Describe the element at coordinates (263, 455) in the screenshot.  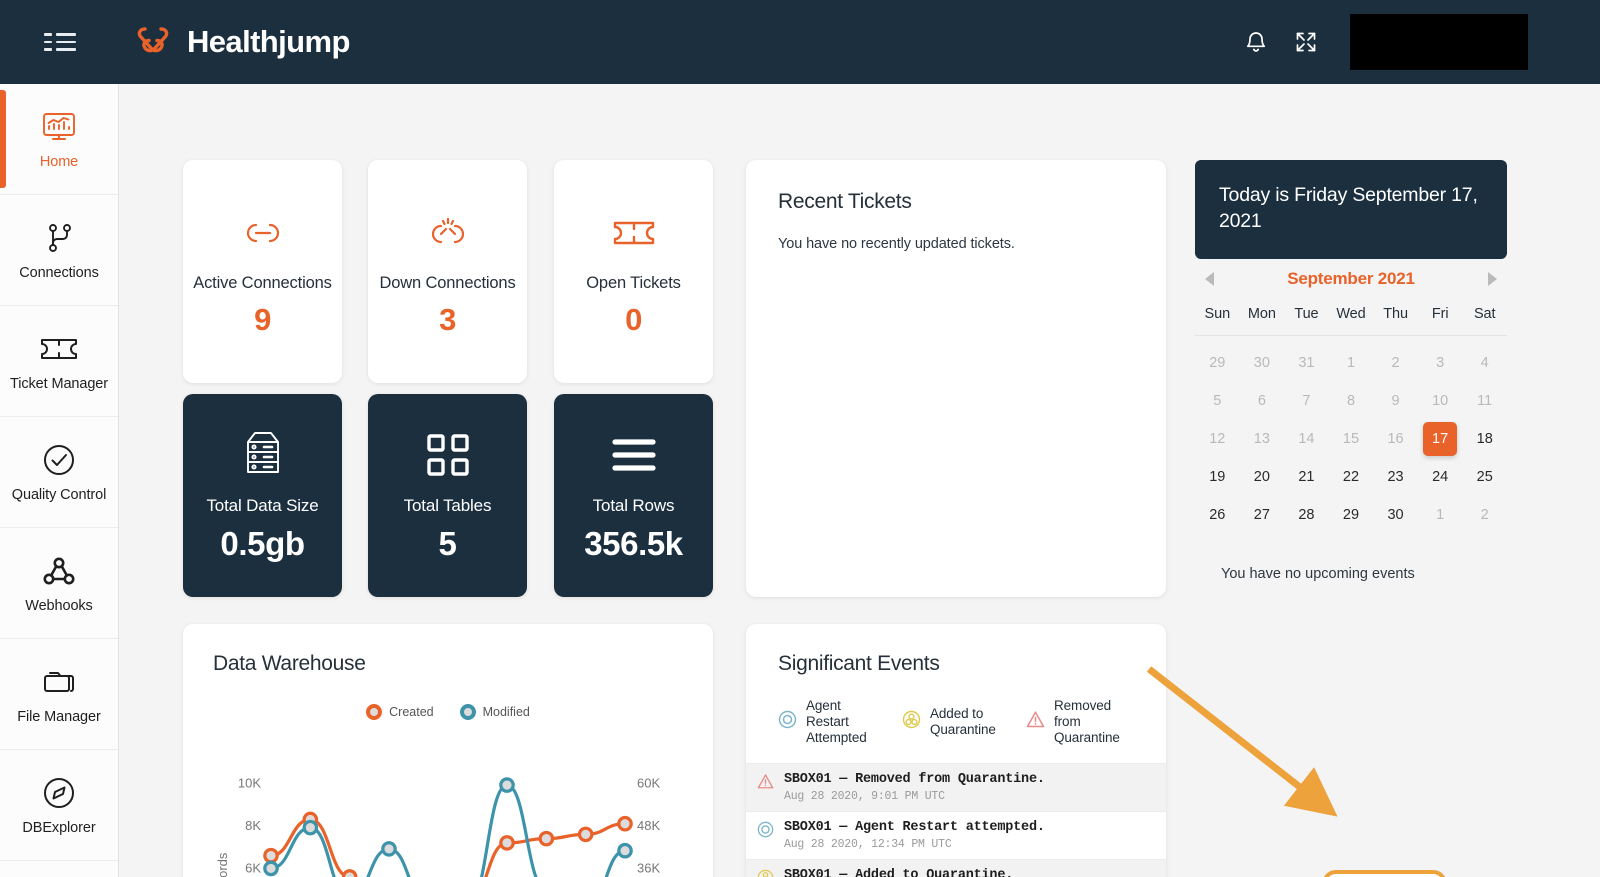
I see `server-stack-icon` at that location.